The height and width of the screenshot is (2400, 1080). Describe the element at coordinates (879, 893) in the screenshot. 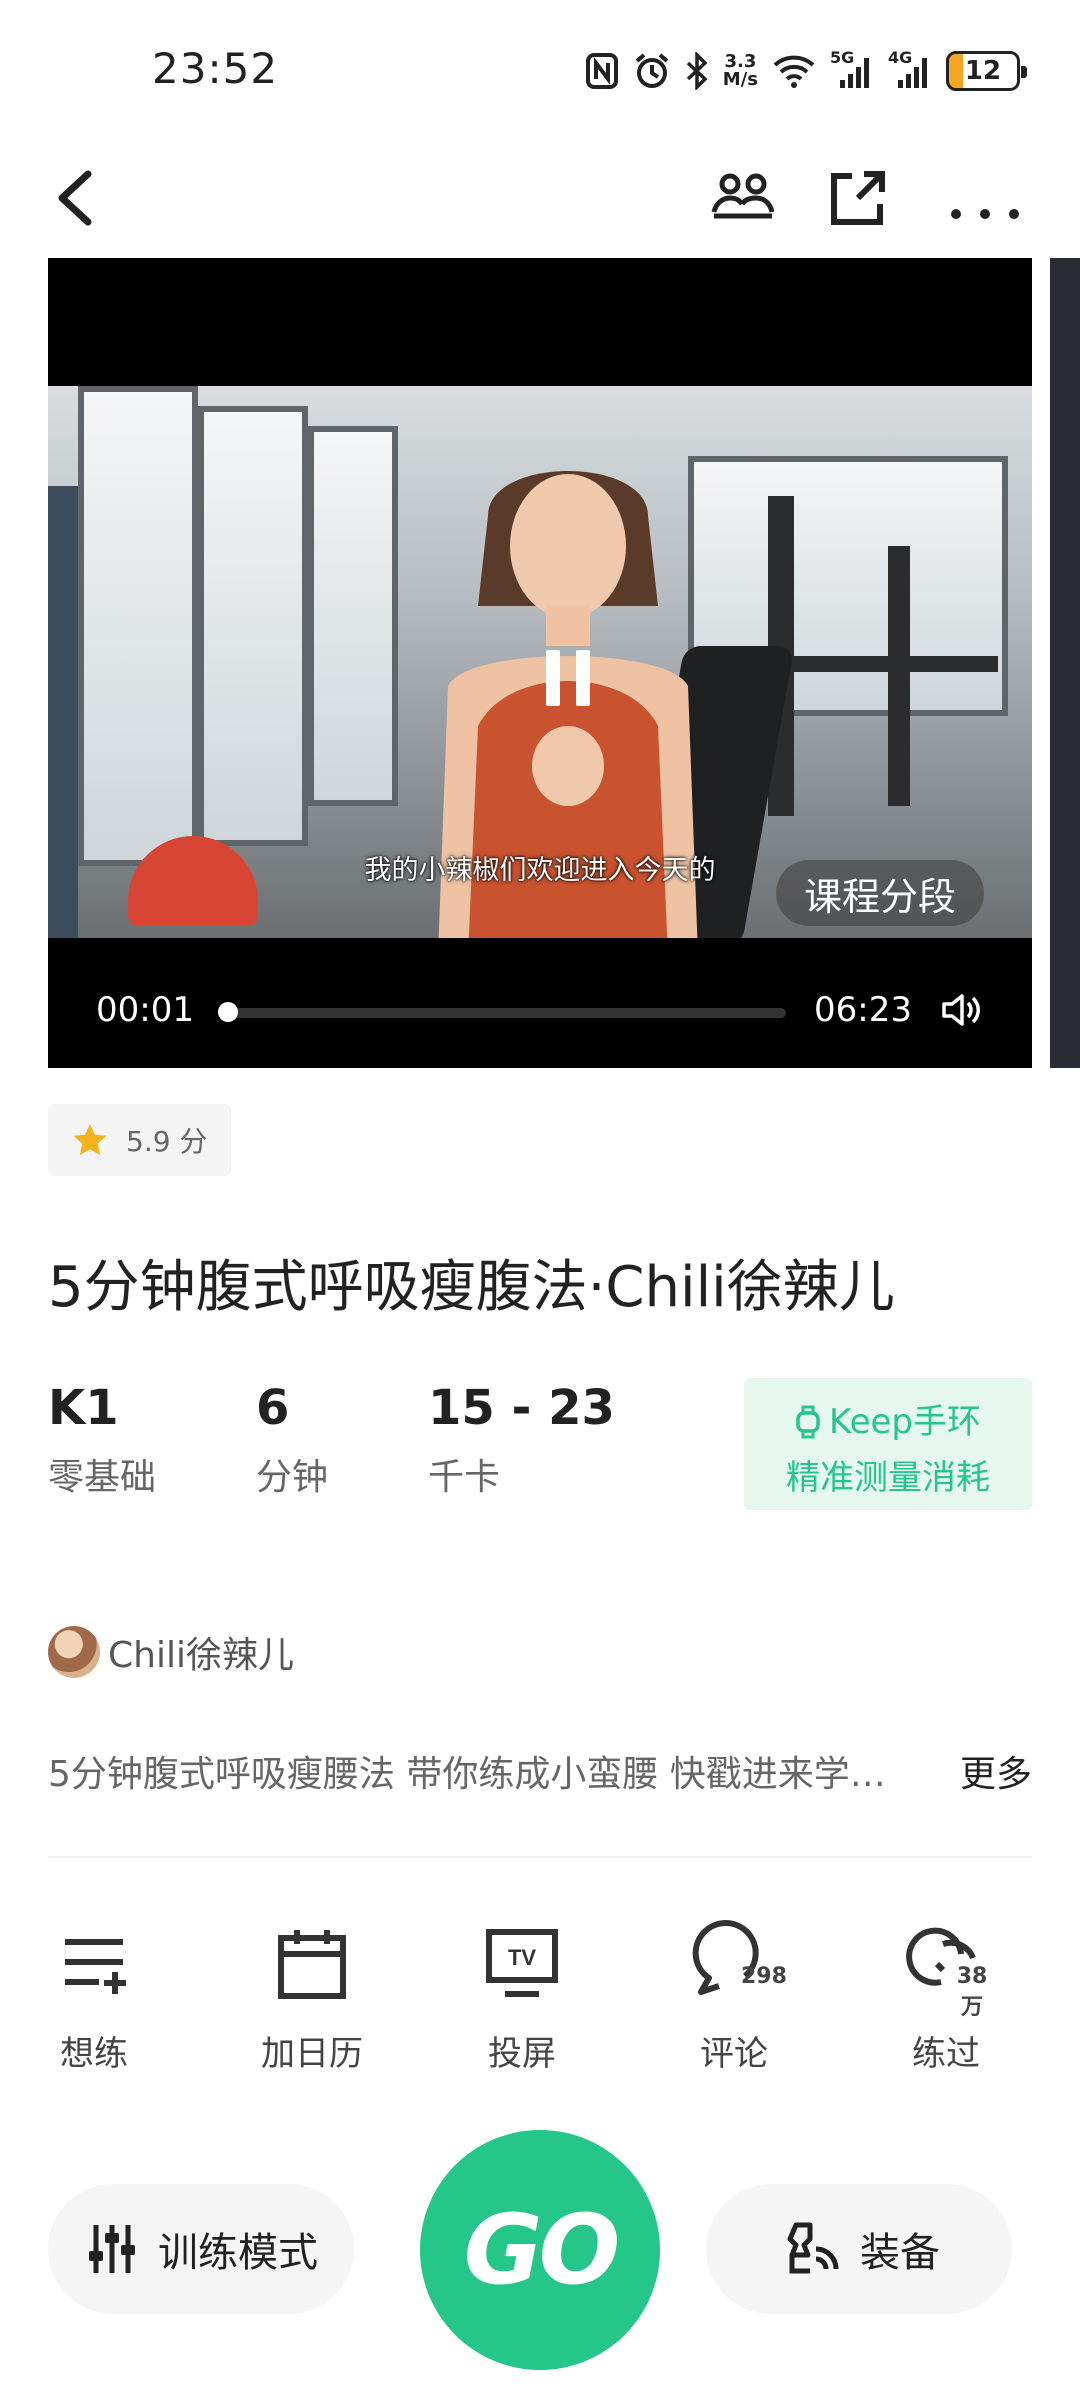

I see `course-segments-button: 课程分段` at that location.